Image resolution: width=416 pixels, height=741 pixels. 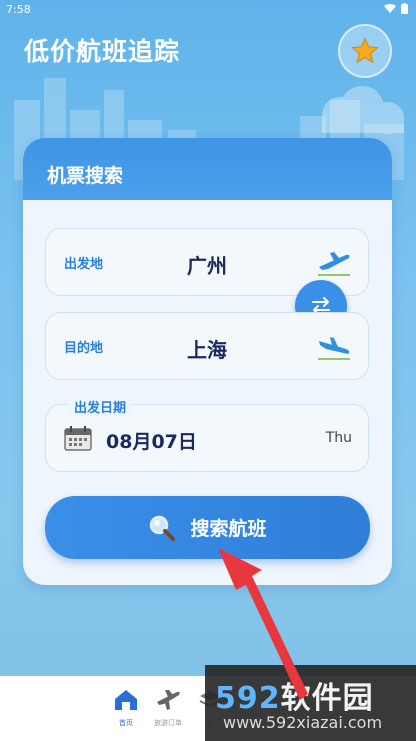 What do you see at coordinates (100, 406) in the screenshot?
I see `departure-date-label: 出发日期` at bounding box center [100, 406].